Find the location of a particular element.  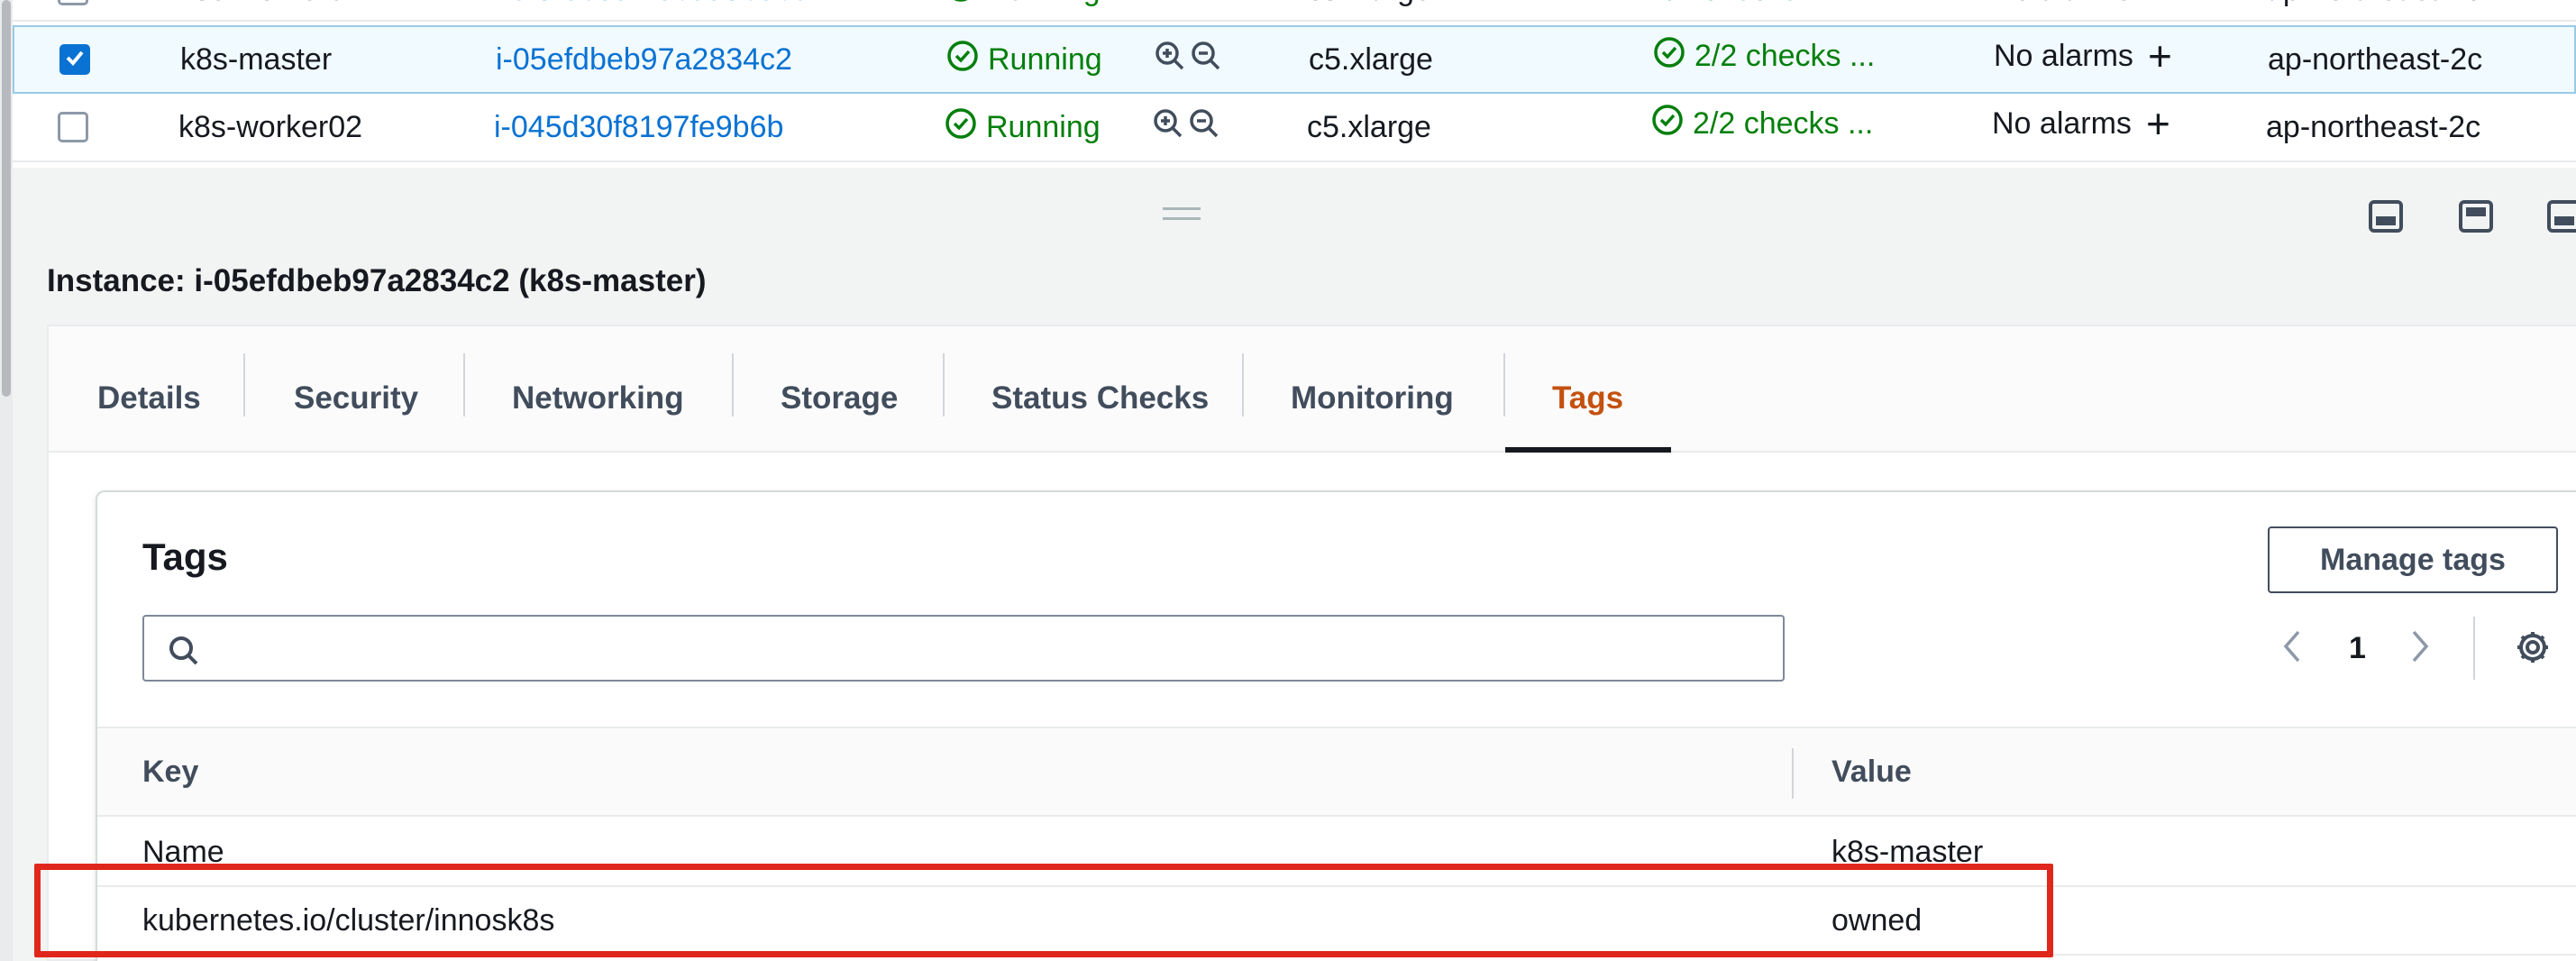

tag-value: owned is located at coordinates (1878, 920).